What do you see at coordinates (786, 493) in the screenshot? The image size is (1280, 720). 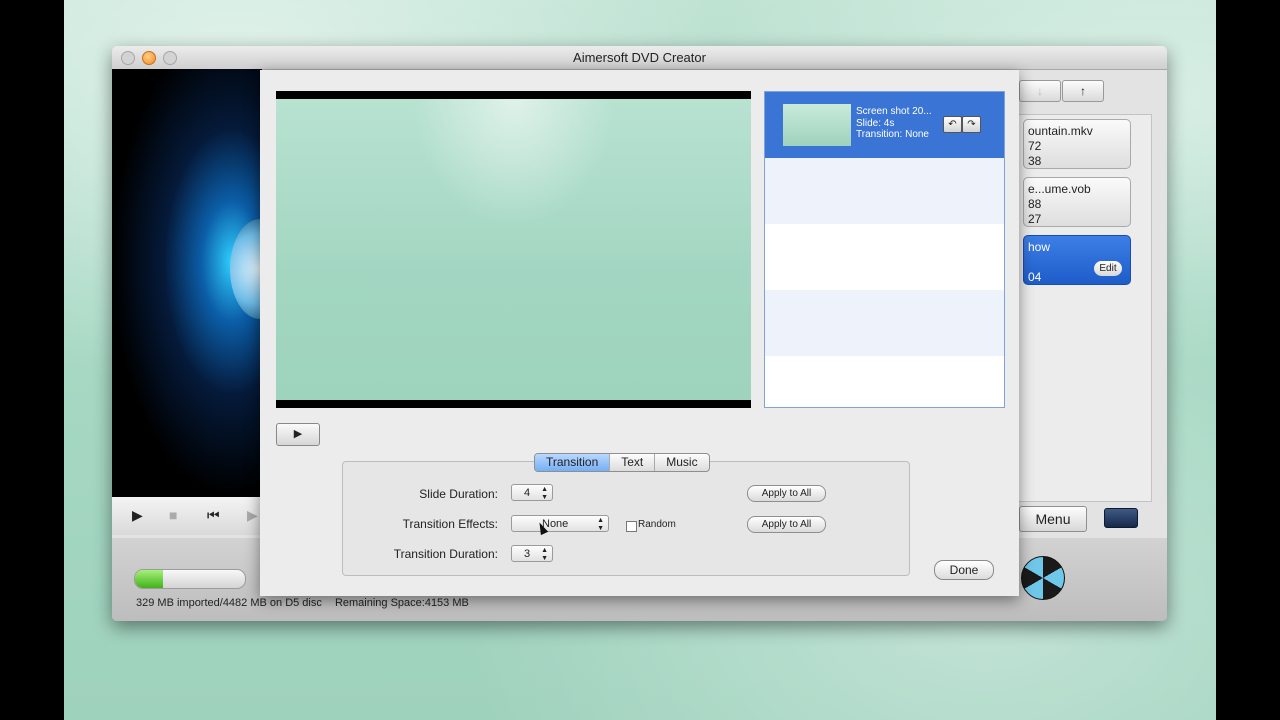 I see `apply-slide-duration-to-all-button: Apply to All` at bounding box center [786, 493].